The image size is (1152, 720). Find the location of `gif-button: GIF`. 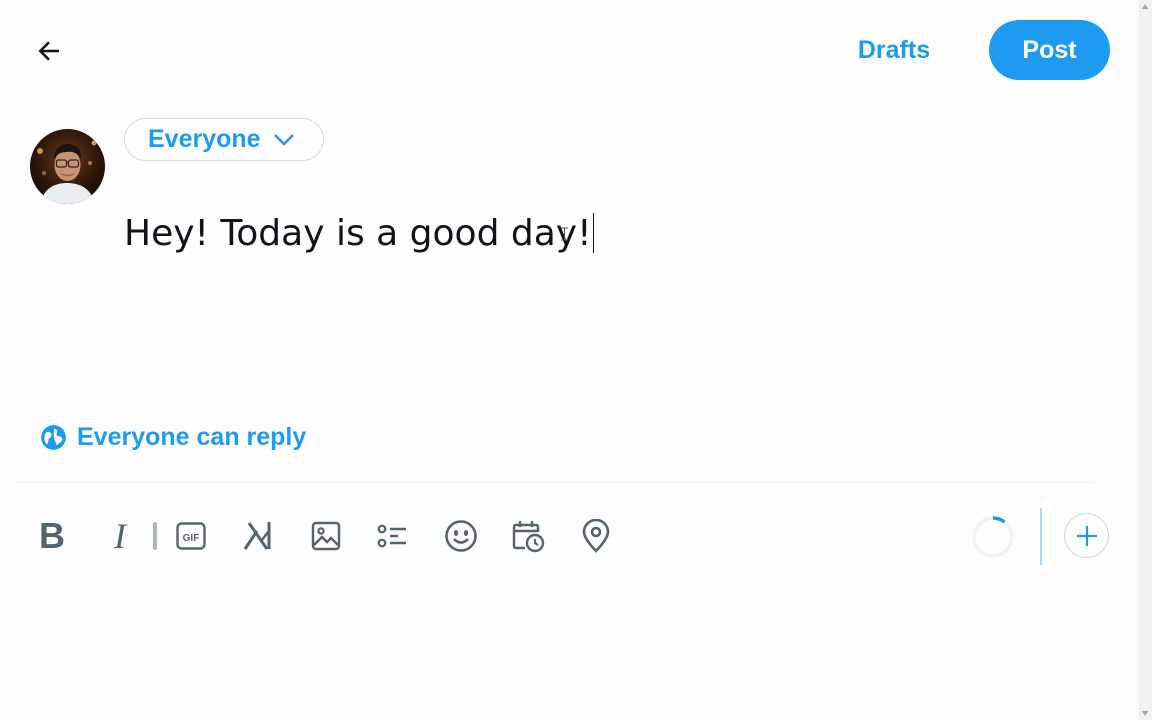

gif-button: GIF is located at coordinates (191, 536).